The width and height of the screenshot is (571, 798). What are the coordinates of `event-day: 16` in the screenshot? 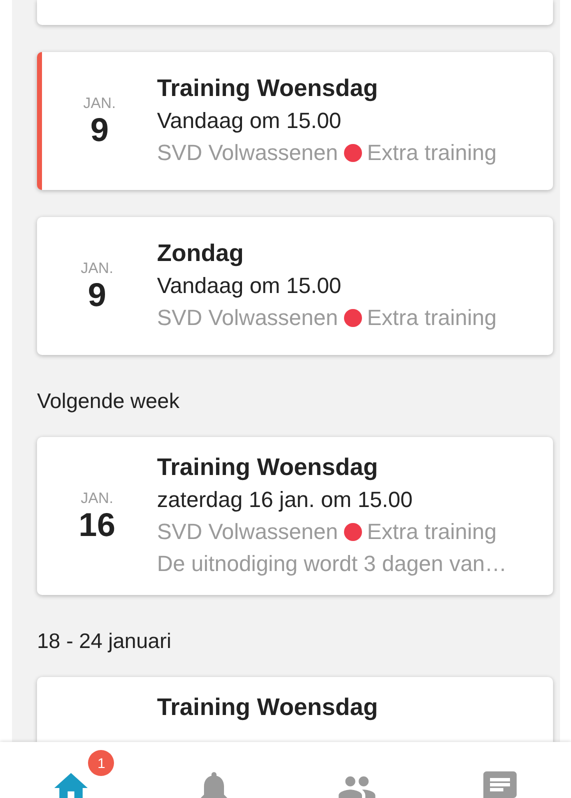 It's located at (97, 525).